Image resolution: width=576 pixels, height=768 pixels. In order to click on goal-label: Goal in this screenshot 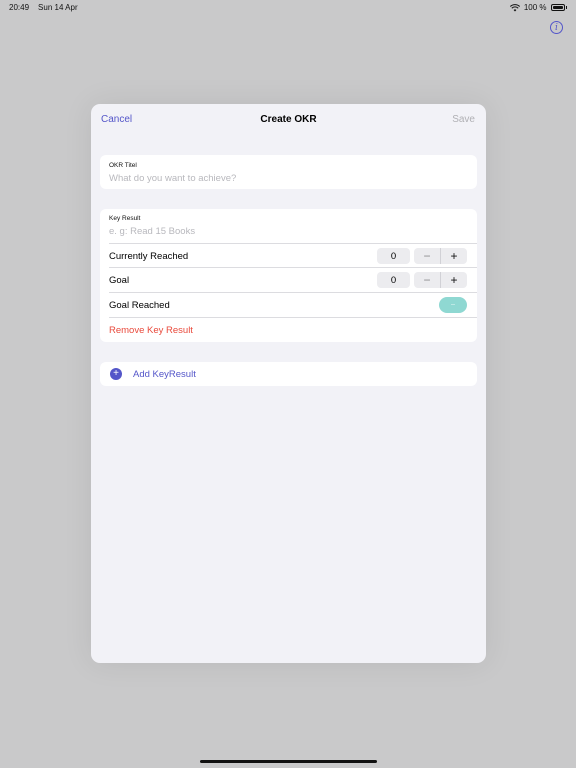, I will do `click(119, 280)`.